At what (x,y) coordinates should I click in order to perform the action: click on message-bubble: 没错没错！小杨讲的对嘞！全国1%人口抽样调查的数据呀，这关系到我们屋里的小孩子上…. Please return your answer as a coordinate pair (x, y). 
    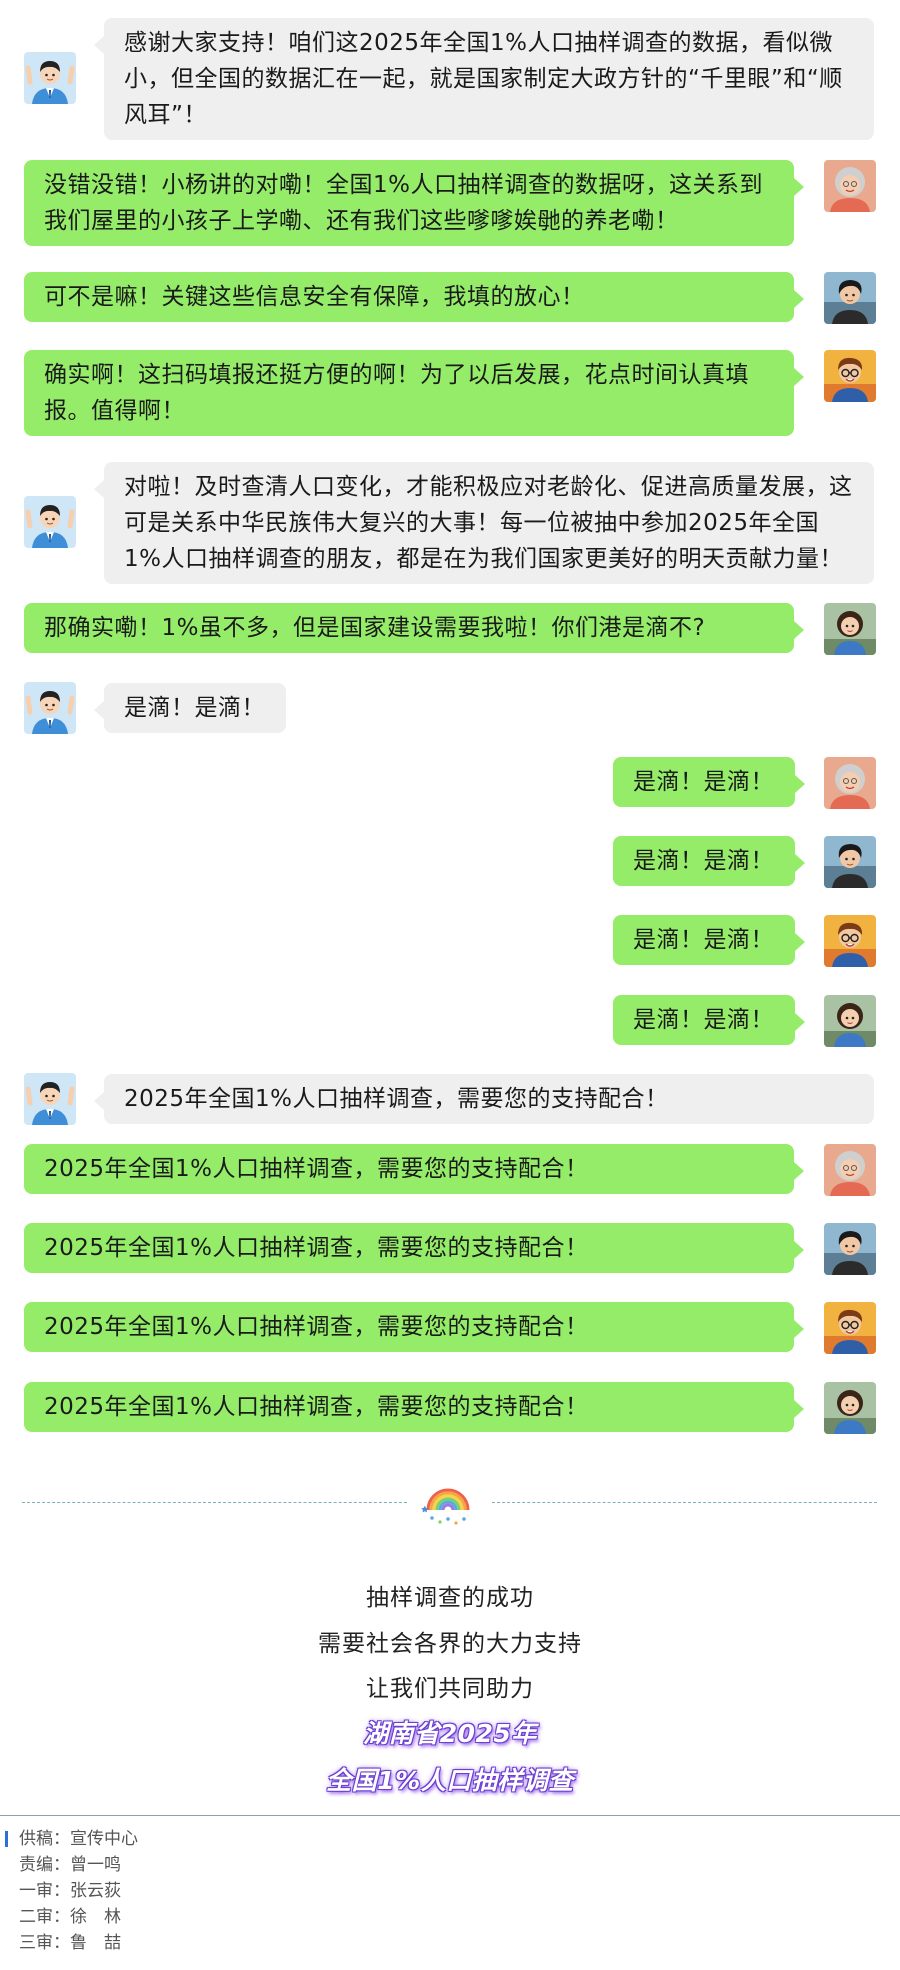
    Looking at the image, I should click on (414, 203).